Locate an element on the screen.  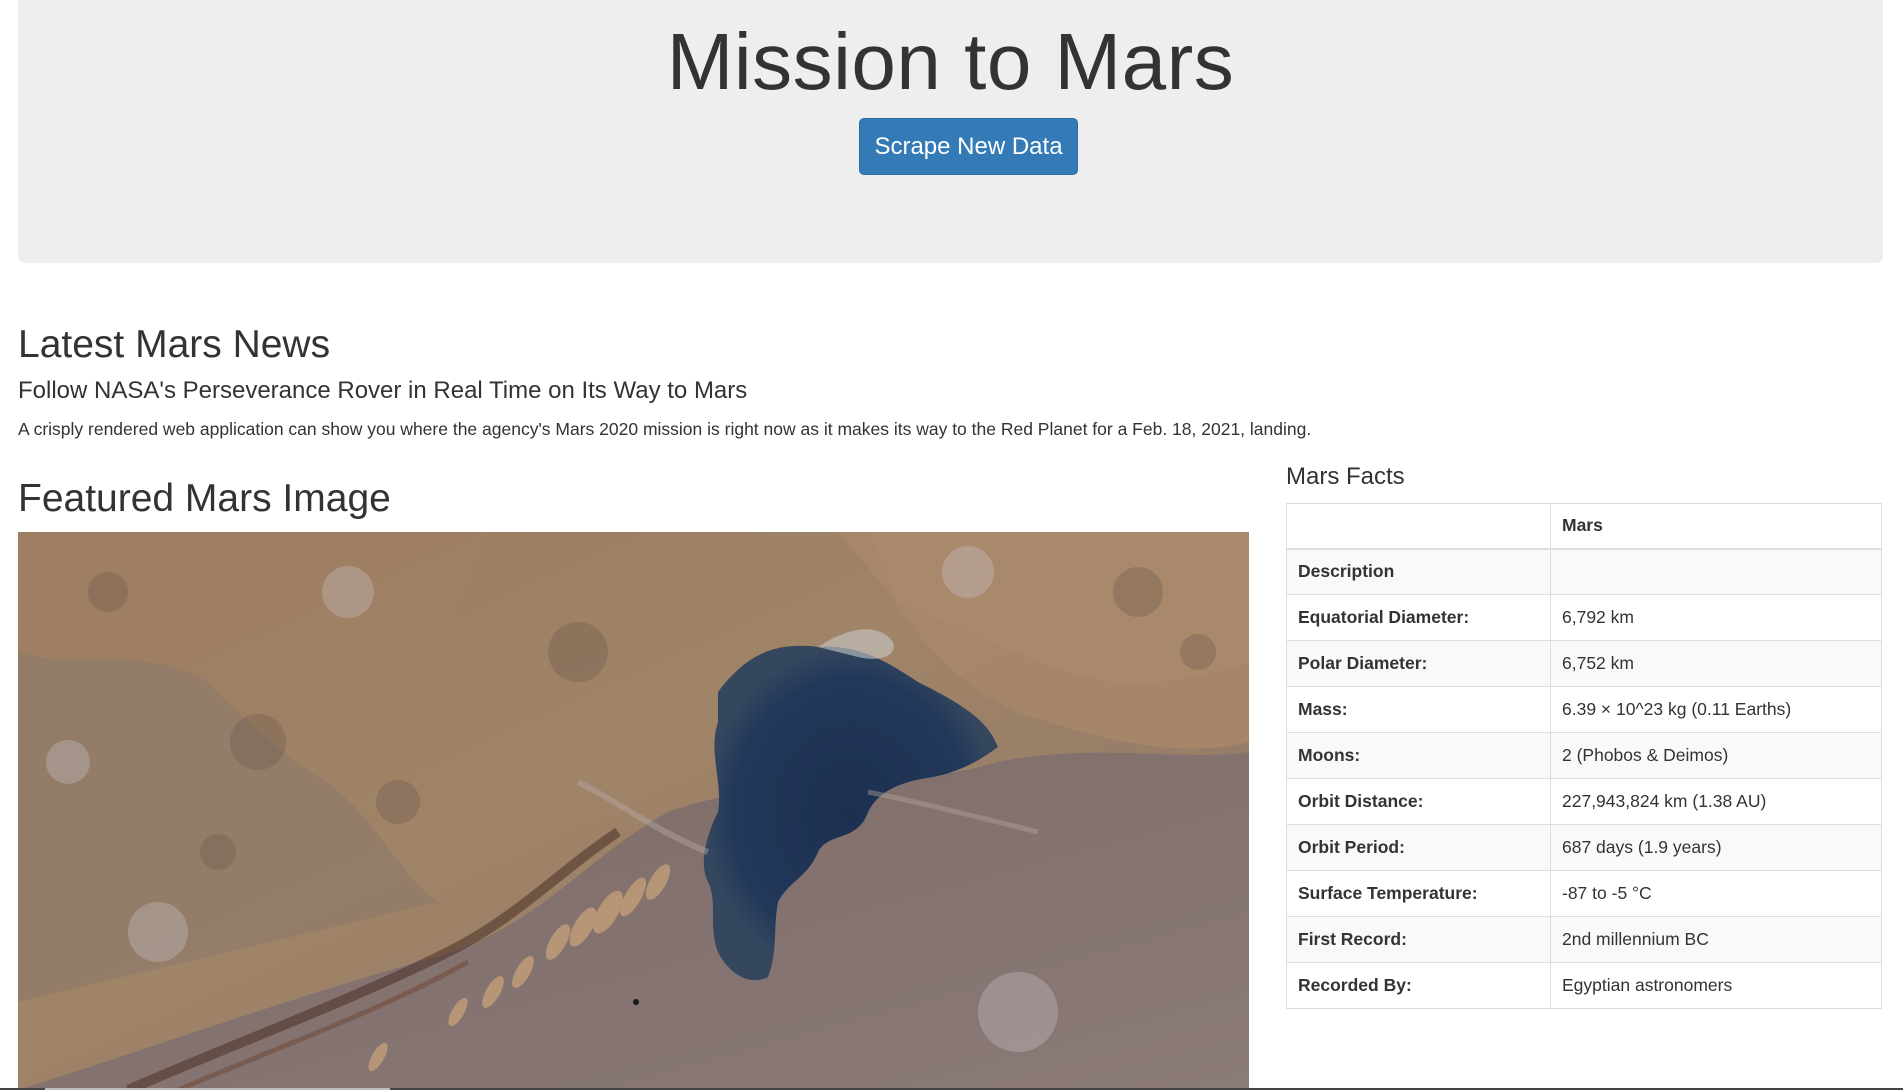
table-row: Equatorial Diameter: 6,792 km is located at coordinates (1584, 617).